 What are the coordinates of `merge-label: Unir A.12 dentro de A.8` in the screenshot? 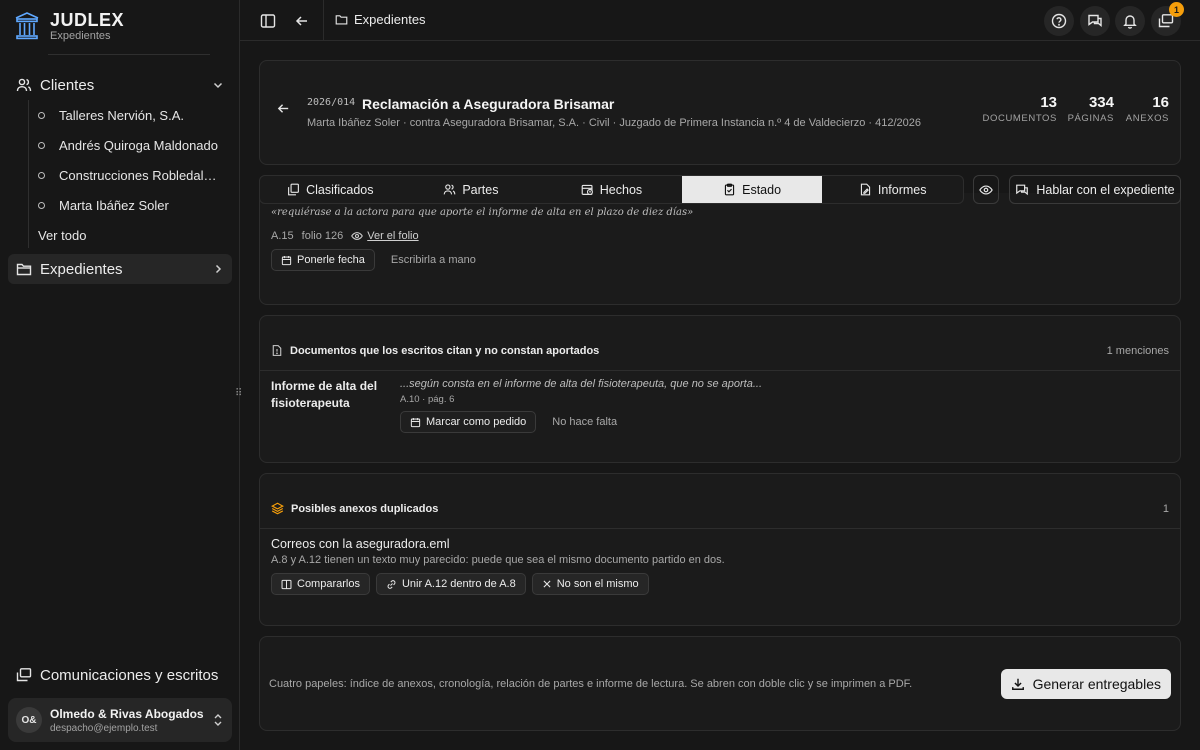 It's located at (458, 584).